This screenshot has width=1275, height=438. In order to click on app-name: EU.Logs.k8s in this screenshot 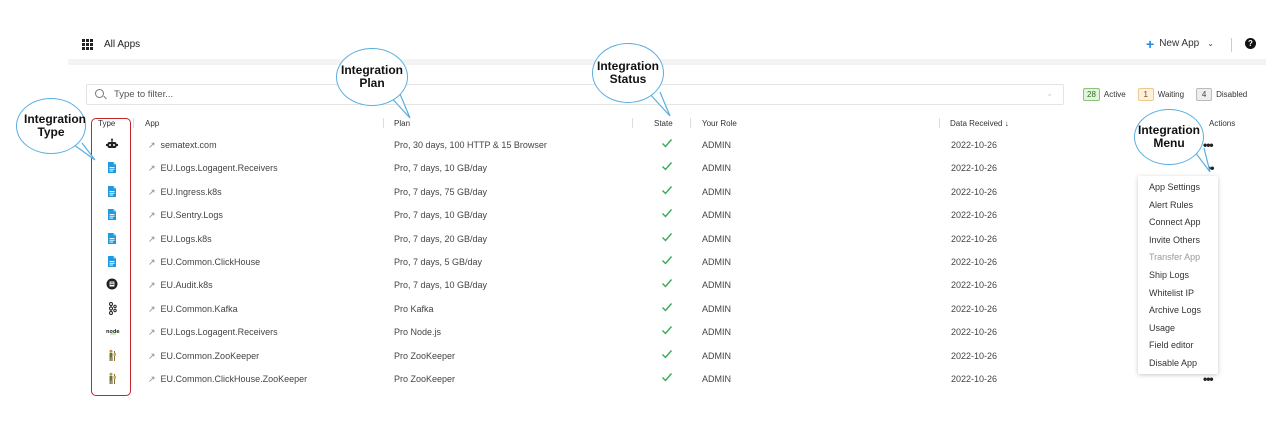, I will do `click(186, 238)`.